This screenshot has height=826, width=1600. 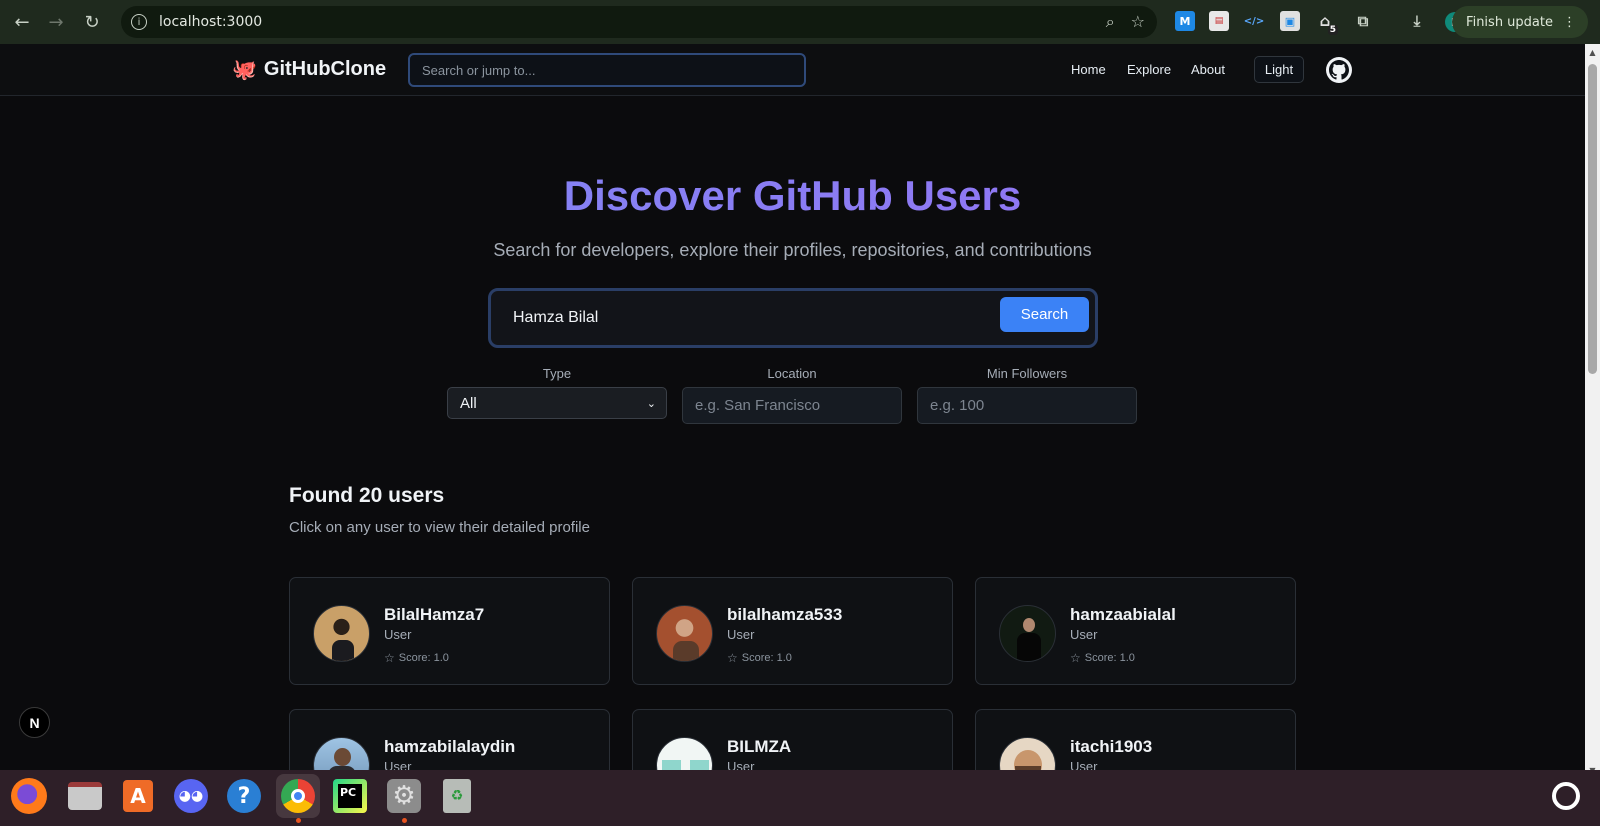 What do you see at coordinates (957, 405) in the screenshot?
I see `min-followers-placeholder: e.g. 100` at bounding box center [957, 405].